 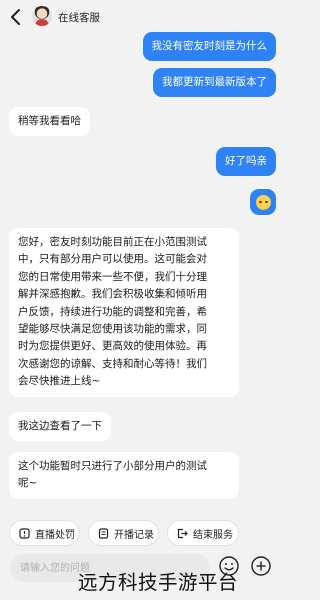 I want to click on back-arrow-icon, so click(x=16, y=17).